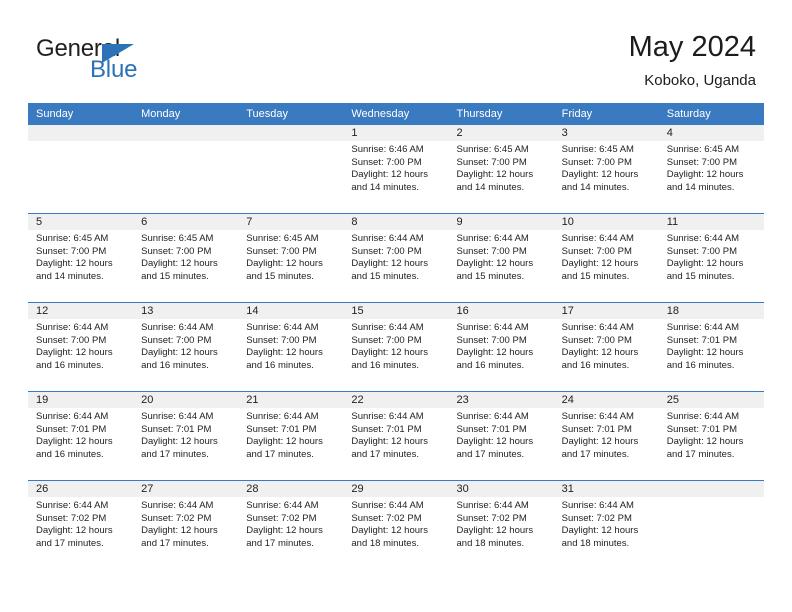 This screenshot has height=612, width=792. What do you see at coordinates (281, 518) in the screenshot?
I see `sunset-text: Sunset: 7:02 PM` at bounding box center [281, 518].